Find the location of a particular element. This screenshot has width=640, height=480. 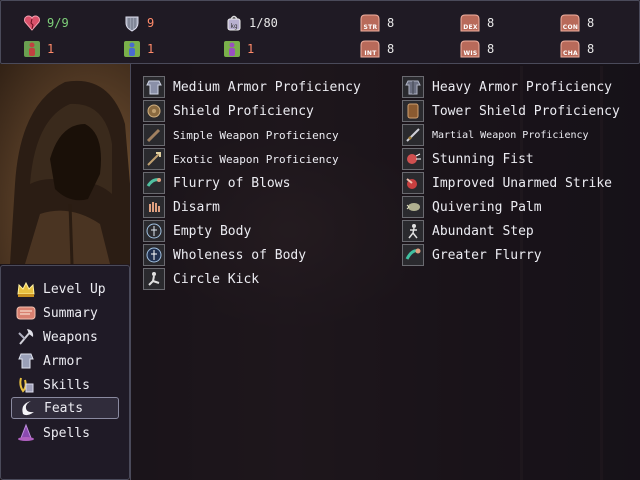

martial-weapon-icon is located at coordinates (413, 135).